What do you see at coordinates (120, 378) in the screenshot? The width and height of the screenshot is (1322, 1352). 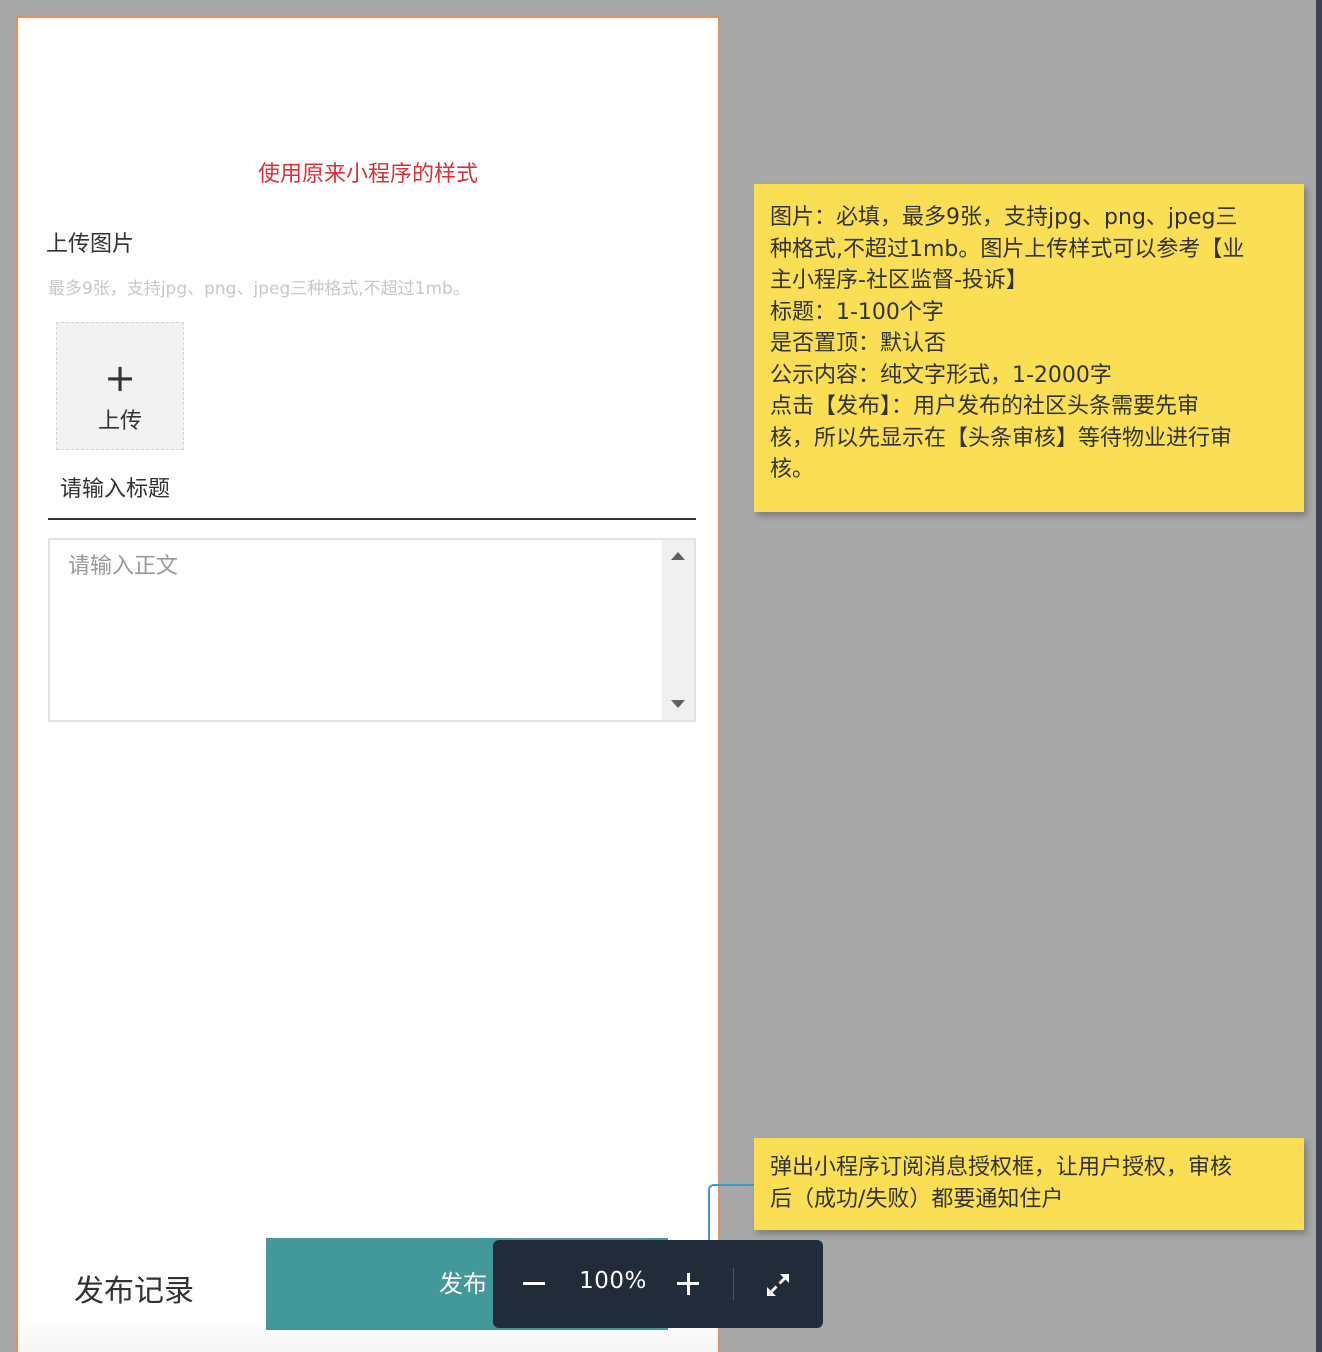 I see `plus-icon: +` at bounding box center [120, 378].